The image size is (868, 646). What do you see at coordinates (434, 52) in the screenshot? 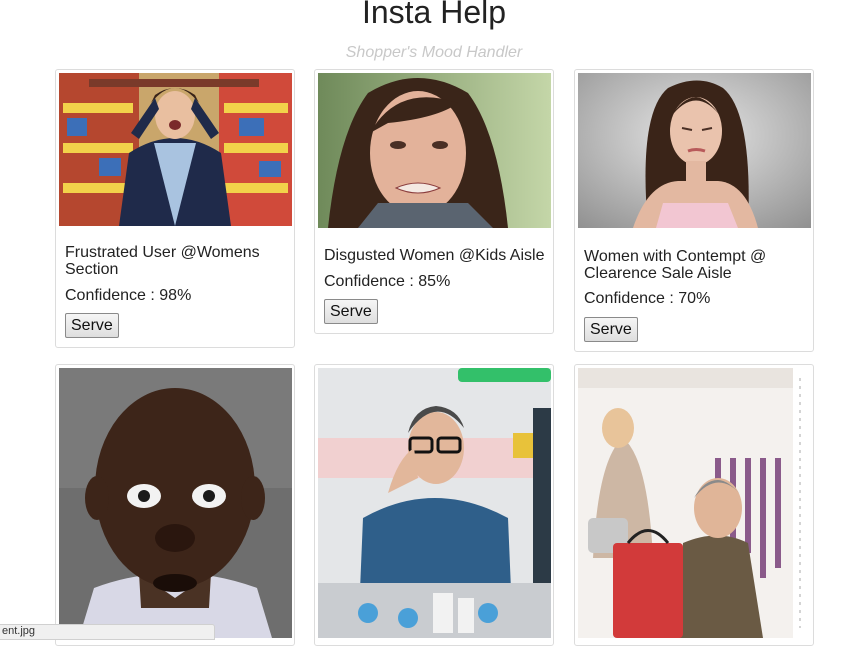
I see `page-subtitle: Shopper's Mood Handler` at bounding box center [434, 52].